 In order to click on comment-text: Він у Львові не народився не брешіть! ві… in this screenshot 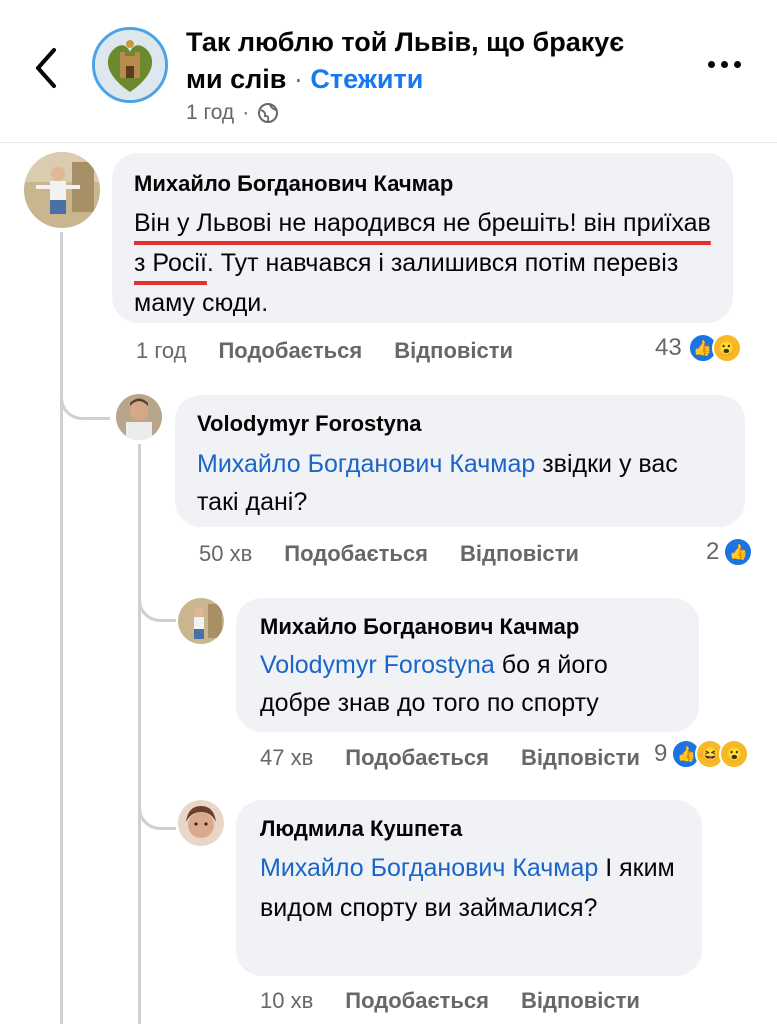, I will do `click(422, 263)`.